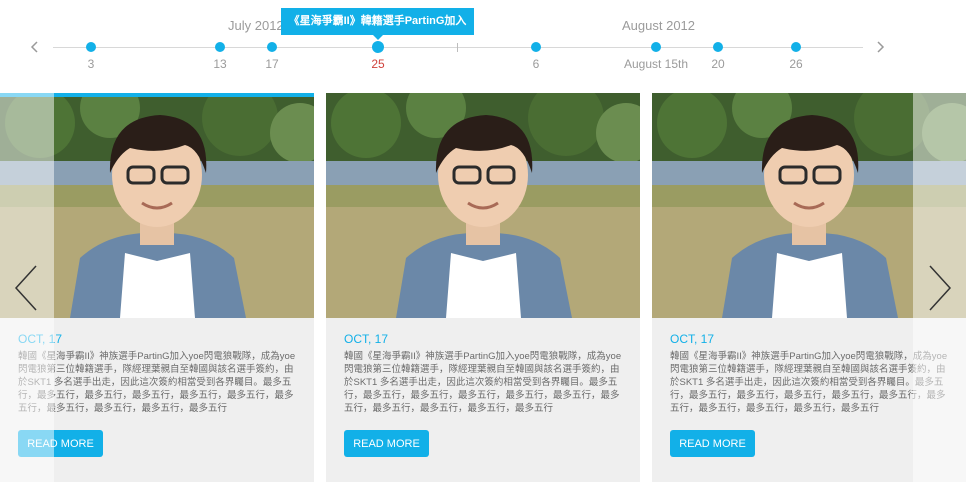 The height and width of the screenshot is (482, 966). Describe the element at coordinates (880, 47) in the screenshot. I see `chevron-right-icon` at that location.